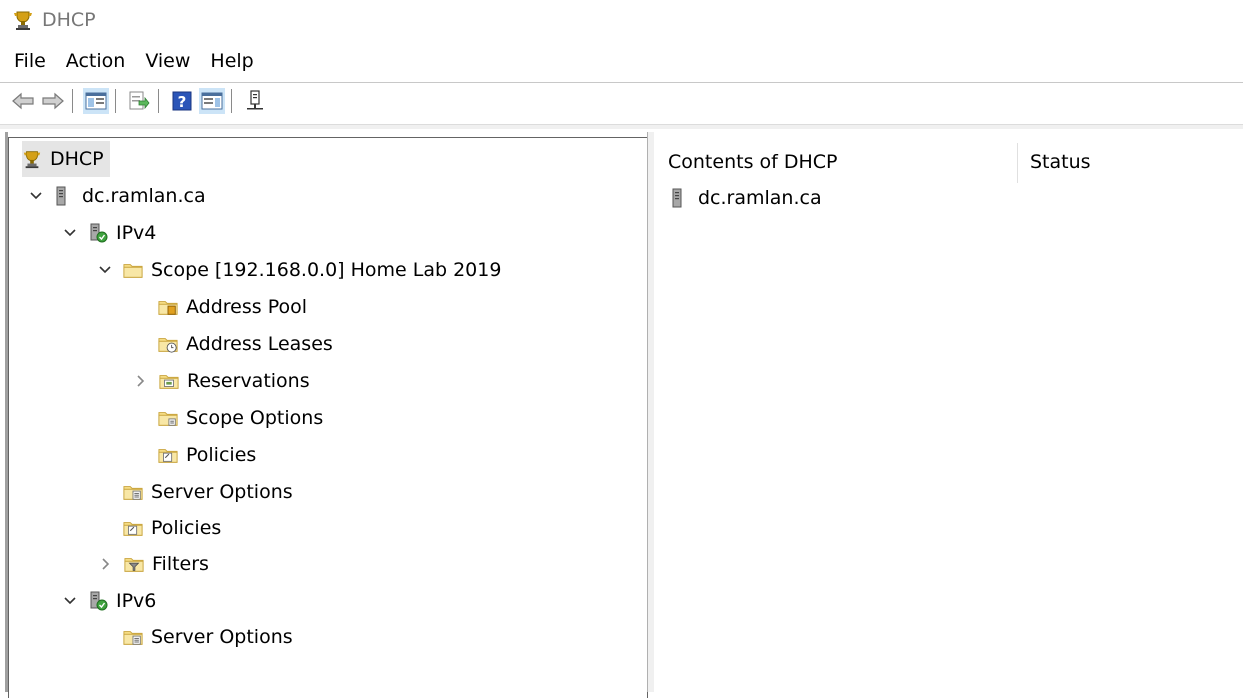 This screenshot has height=698, width=1243. I want to click on forward-button, so click(53, 101).